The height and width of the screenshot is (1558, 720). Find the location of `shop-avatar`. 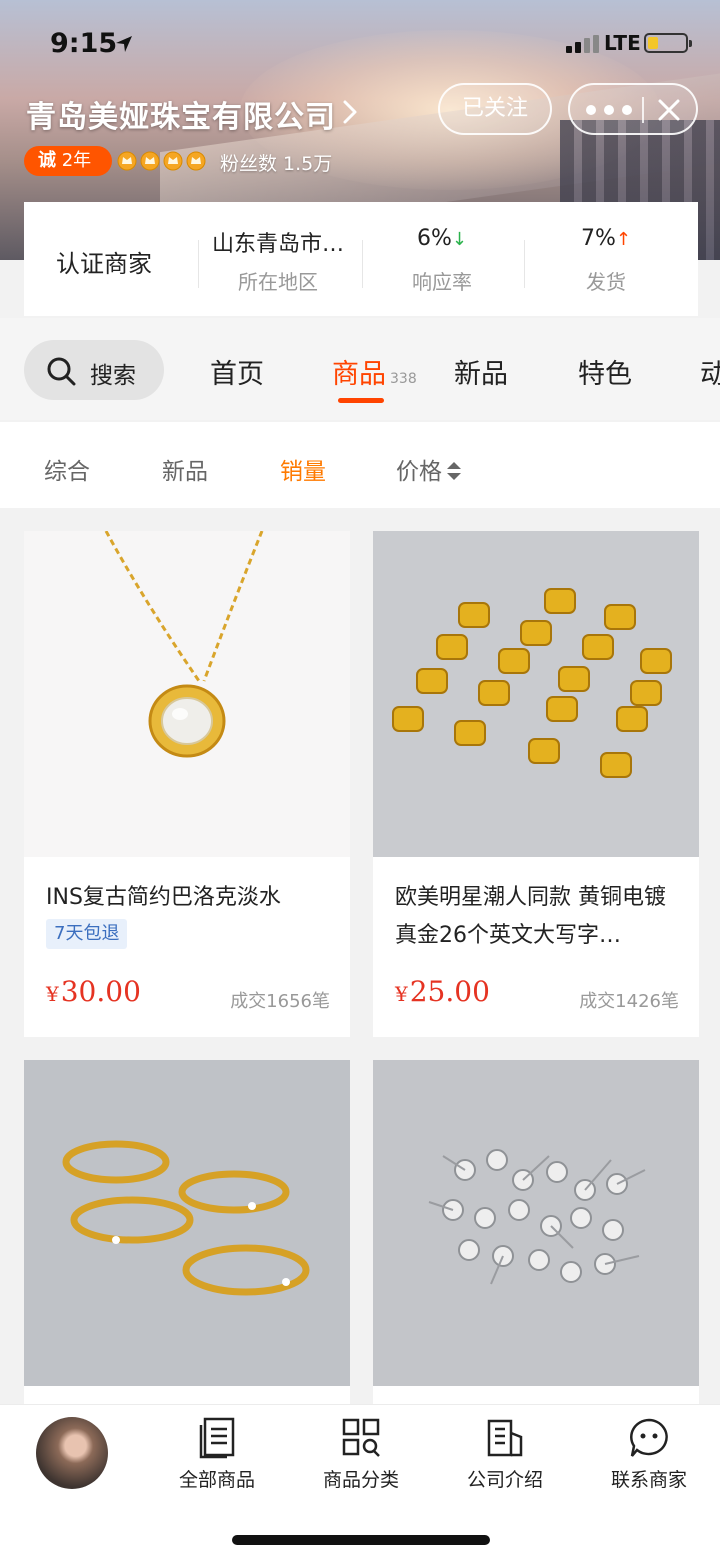

shop-avatar is located at coordinates (72, 1453).